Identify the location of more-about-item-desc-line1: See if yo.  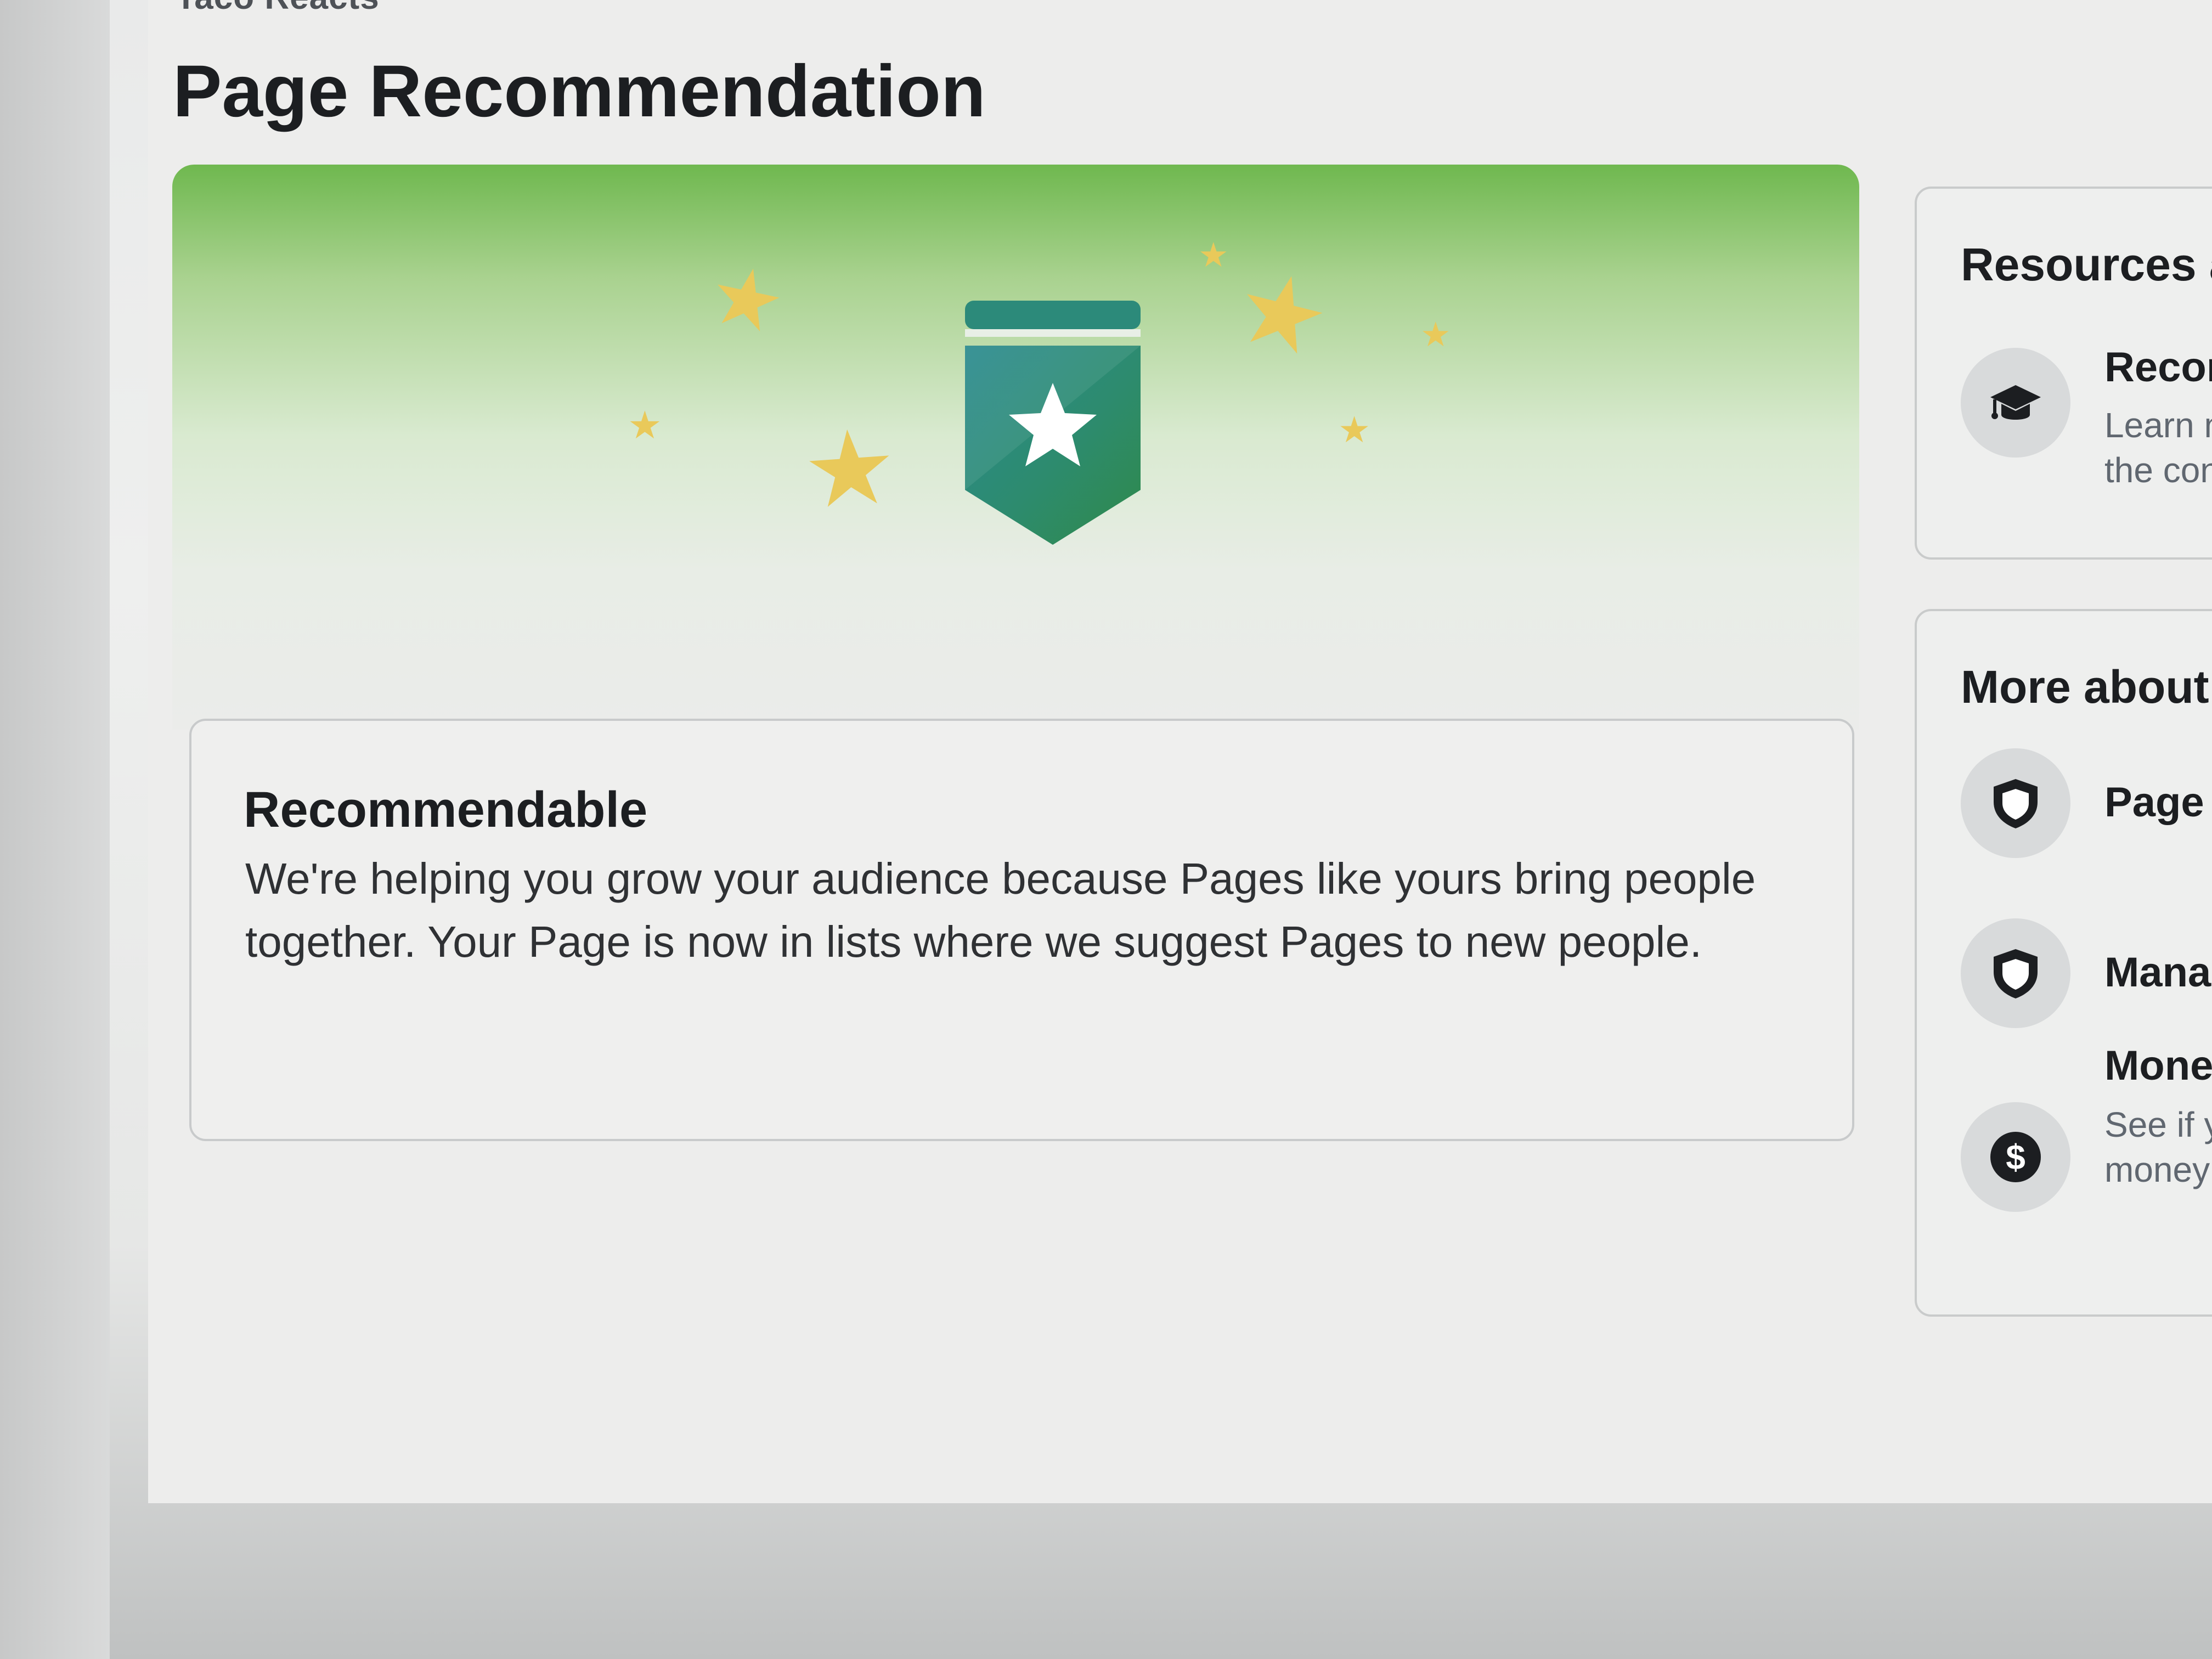
(2158, 1125).